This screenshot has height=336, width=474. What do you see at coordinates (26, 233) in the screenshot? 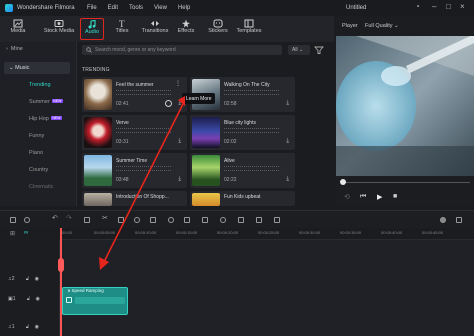
I see `link-icon: ∞` at bounding box center [26, 233].